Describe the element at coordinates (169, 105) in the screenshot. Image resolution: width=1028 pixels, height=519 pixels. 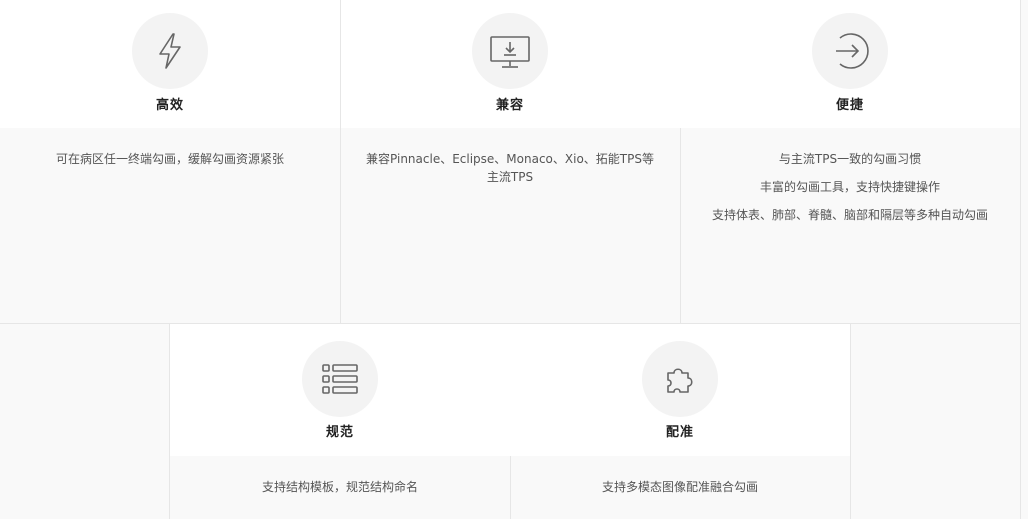
I see `feature-title: 高效` at that location.